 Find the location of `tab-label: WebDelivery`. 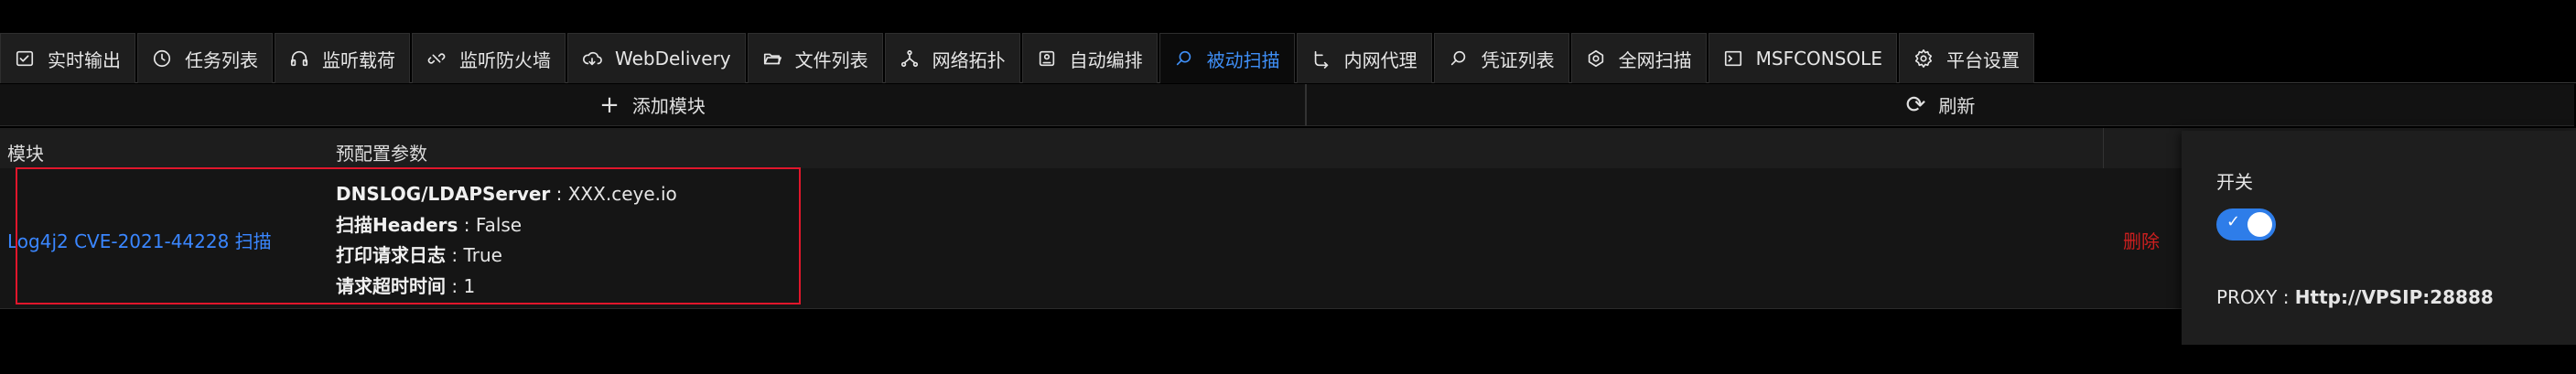

tab-label: WebDelivery is located at coordinates (673, 58).